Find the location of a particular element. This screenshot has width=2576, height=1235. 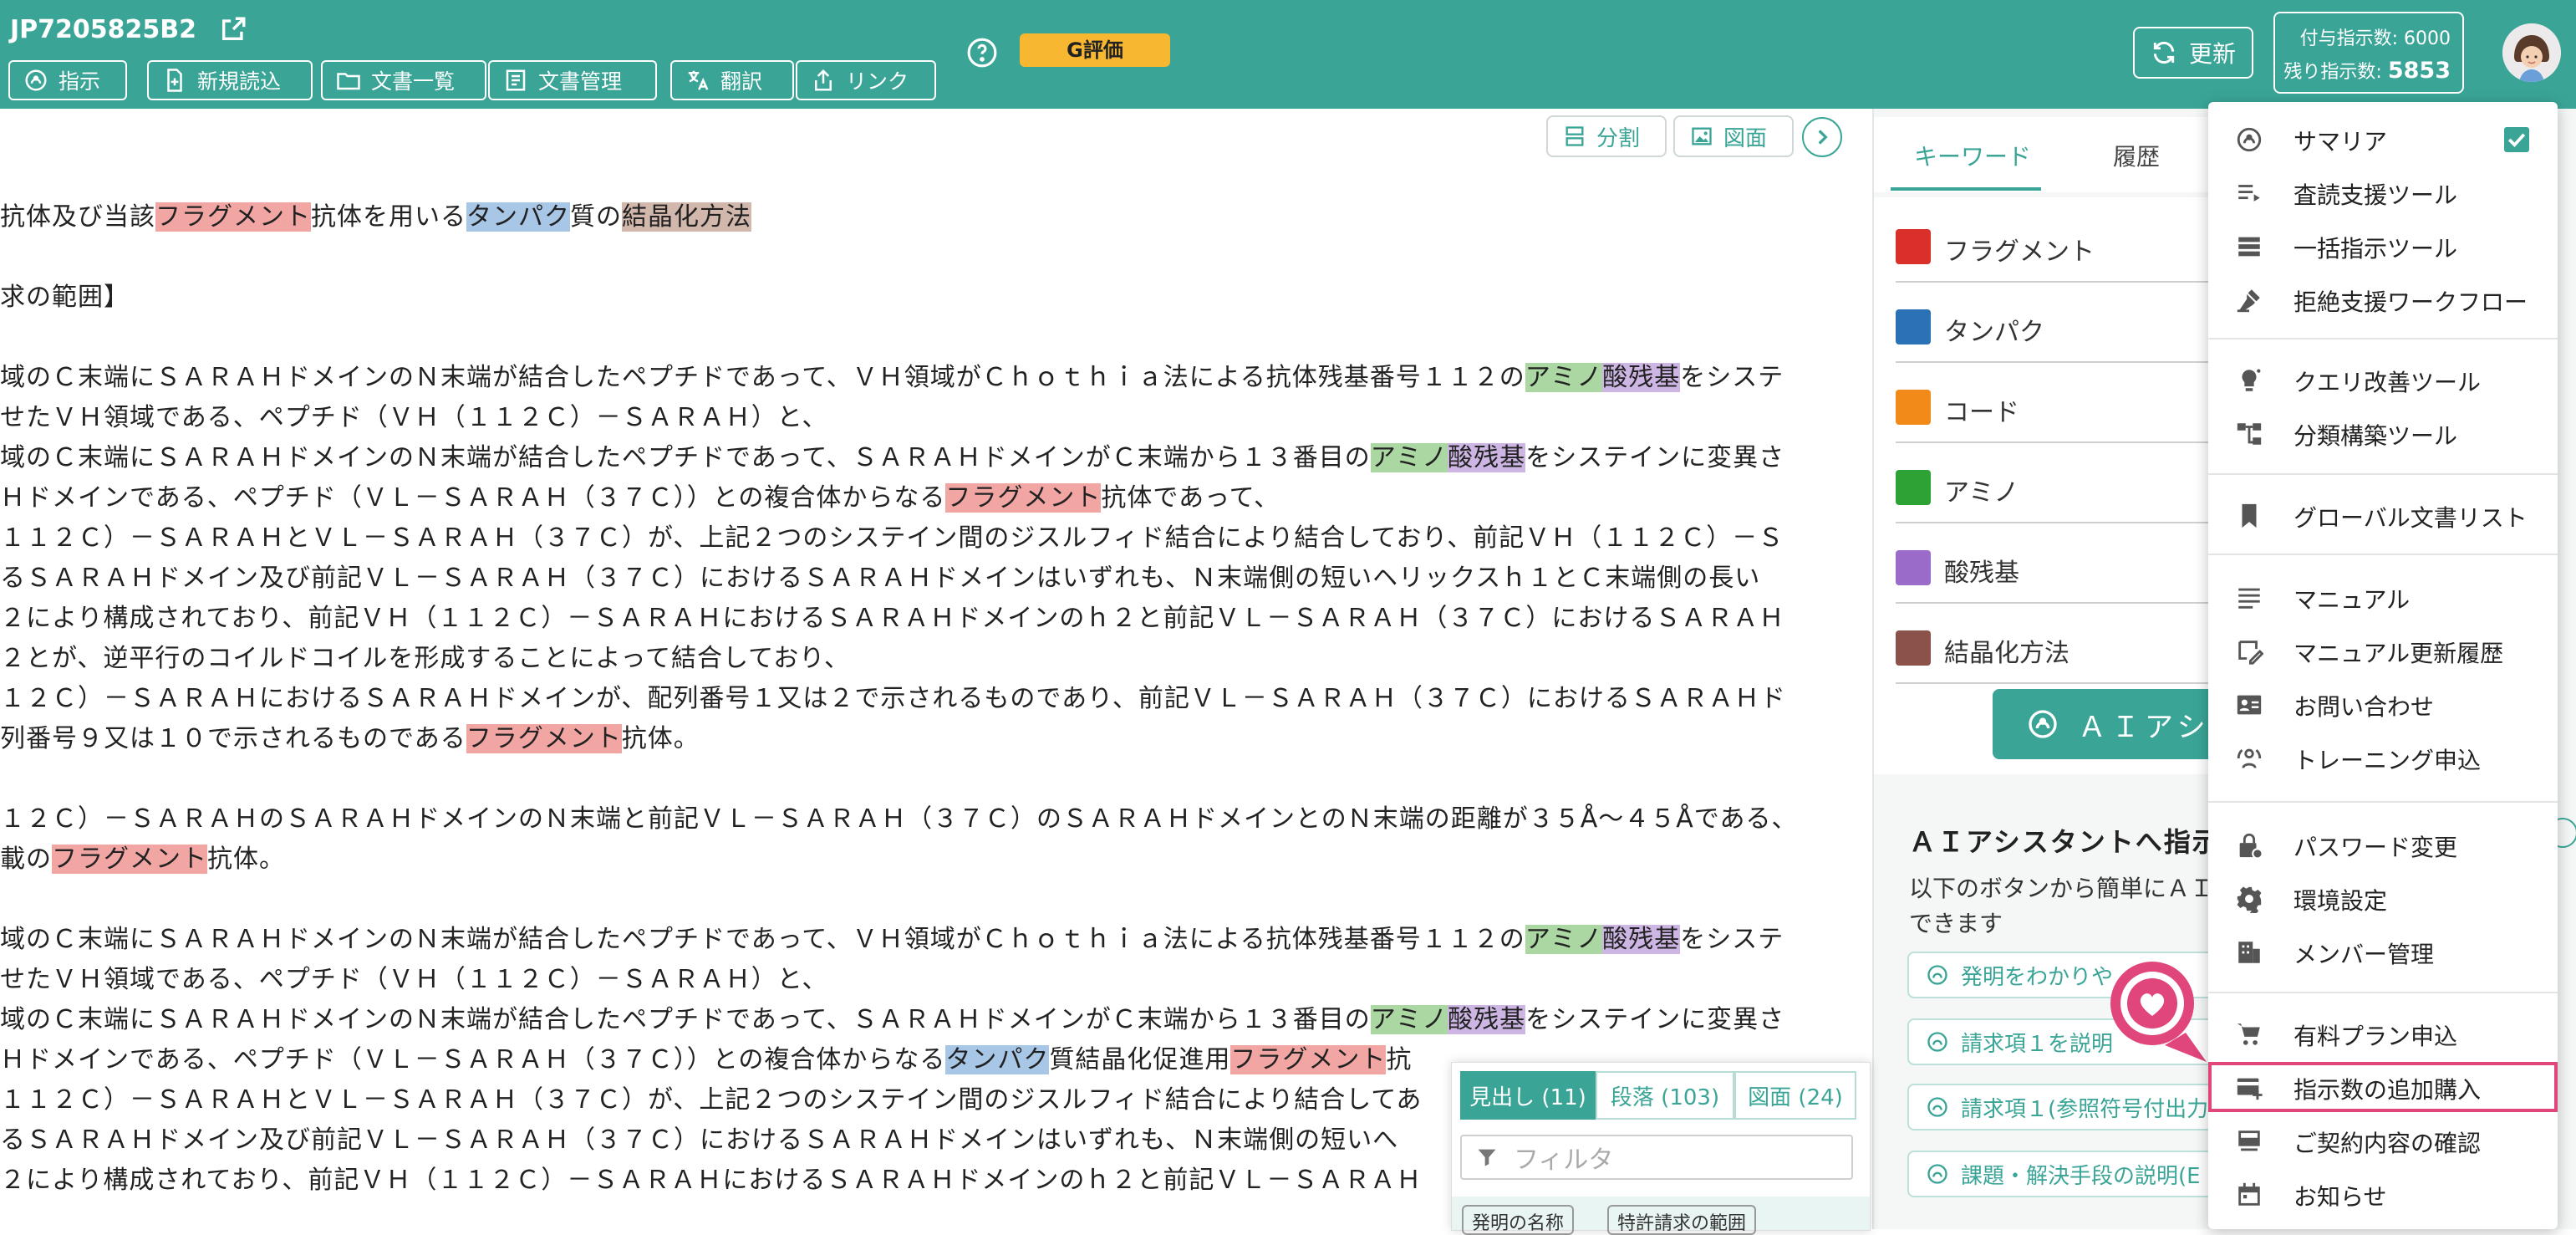

doc-text-segment: をシステ is located at coordinates (1732, 377).